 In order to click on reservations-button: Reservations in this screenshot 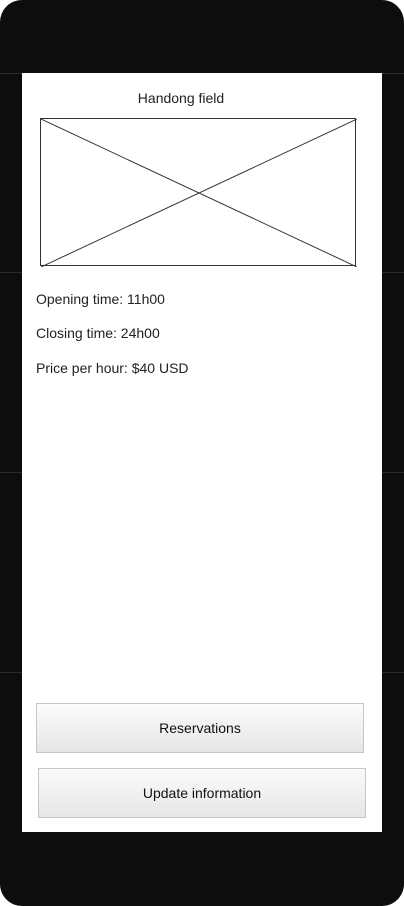, I will do `click(200, 728)`.